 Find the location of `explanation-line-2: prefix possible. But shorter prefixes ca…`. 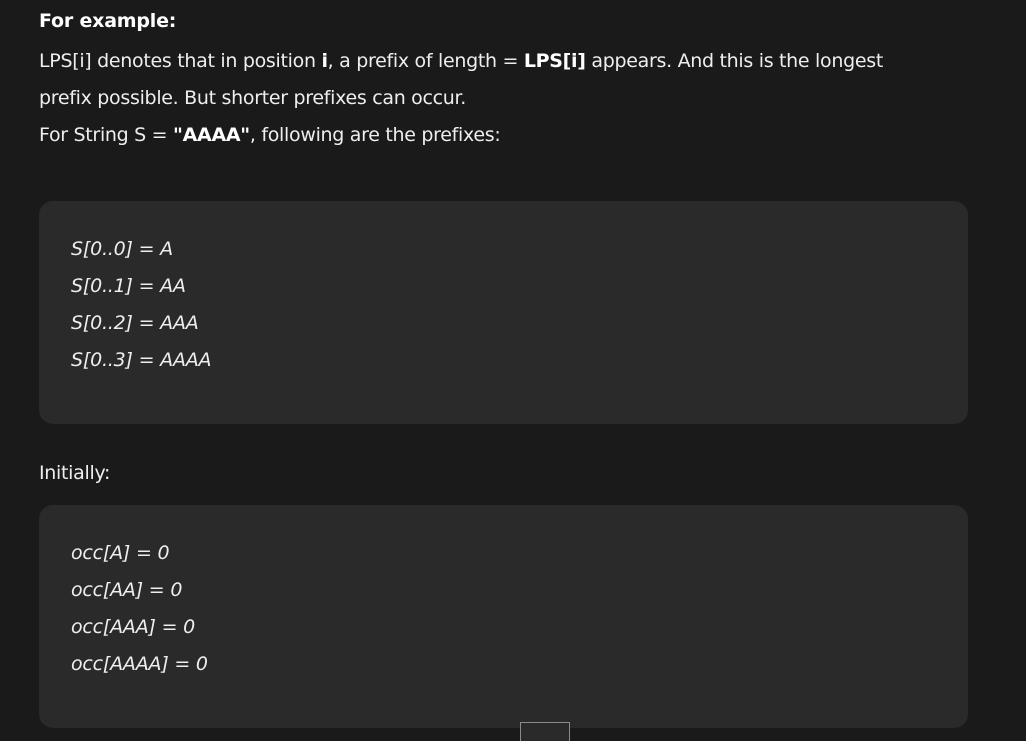

explanation-line-2: prefix possible. But shorter prefixes ca… is located at coordinates (253, 98).